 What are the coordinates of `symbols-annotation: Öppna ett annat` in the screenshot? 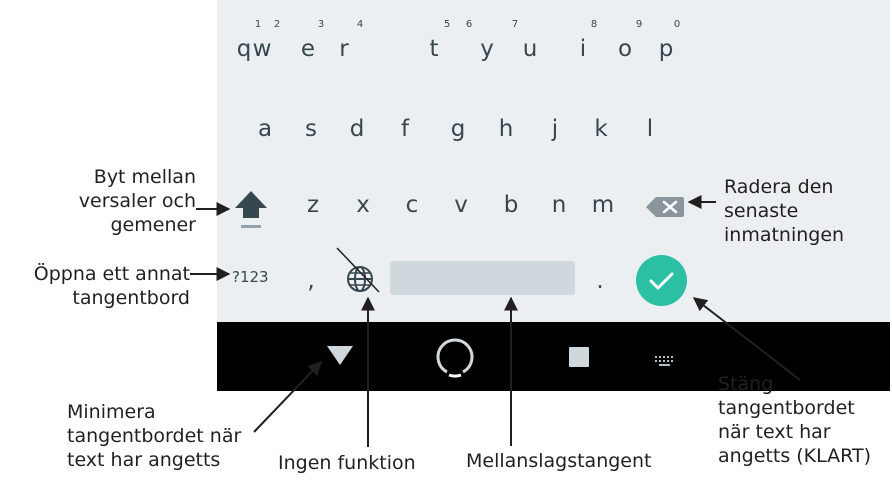 It's located at (97, 274).